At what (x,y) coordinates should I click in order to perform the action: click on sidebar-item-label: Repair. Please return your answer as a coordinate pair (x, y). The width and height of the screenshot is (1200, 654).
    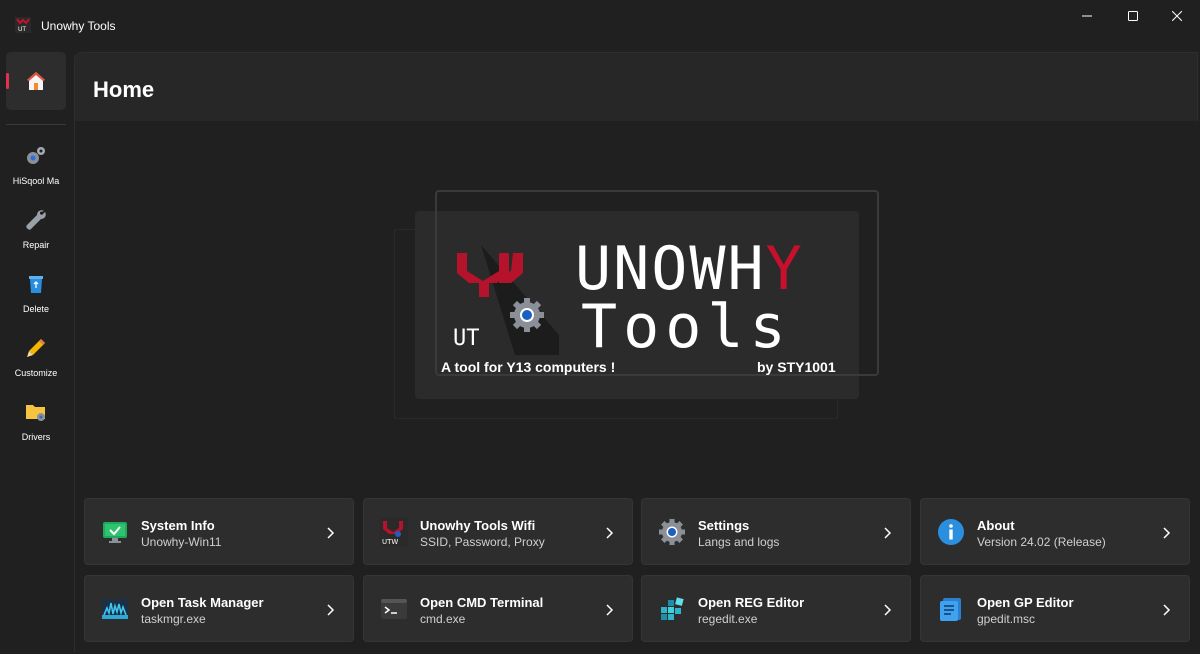
    Looking at the image, I should click on (36, 245).